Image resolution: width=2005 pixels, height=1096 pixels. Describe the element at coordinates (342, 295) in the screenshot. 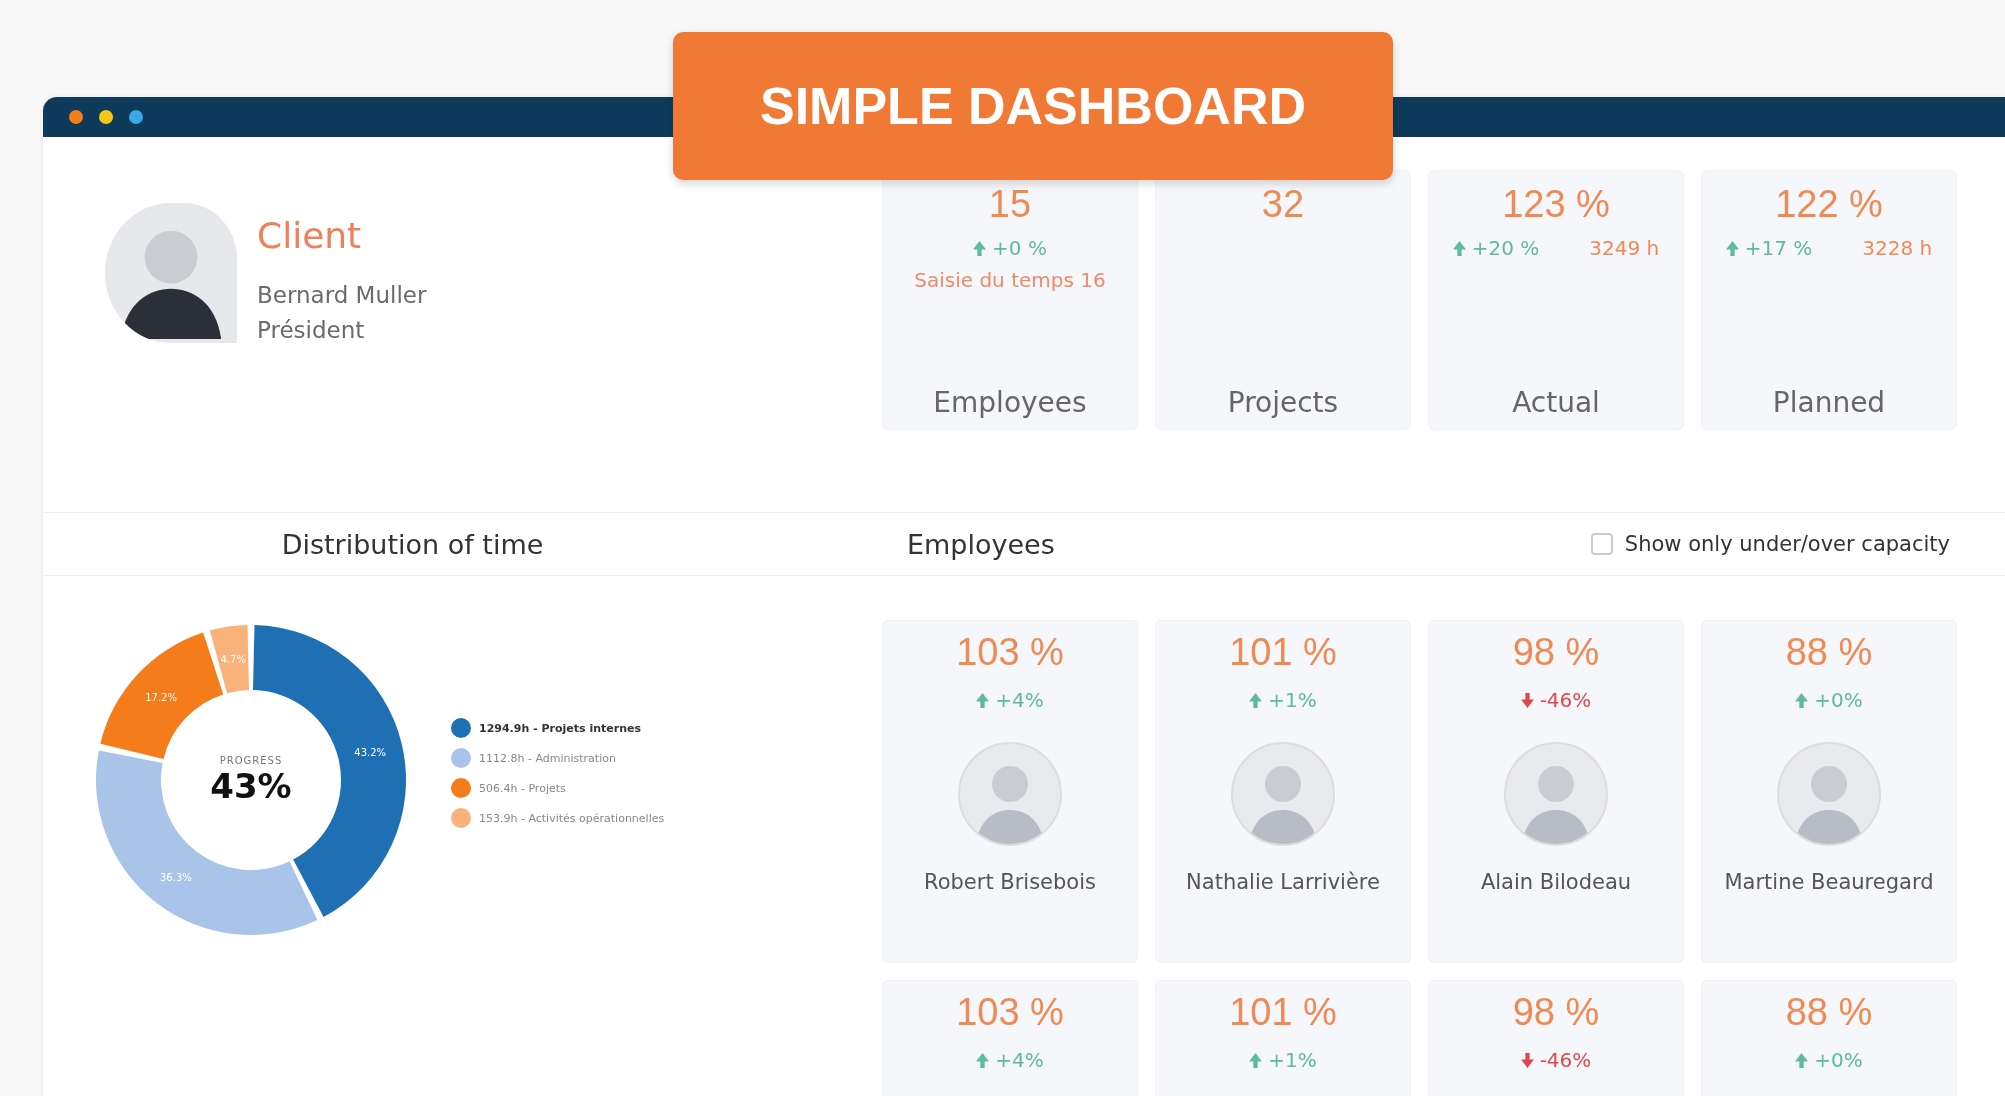

I see `client-name: Bernard Muller` at that location.